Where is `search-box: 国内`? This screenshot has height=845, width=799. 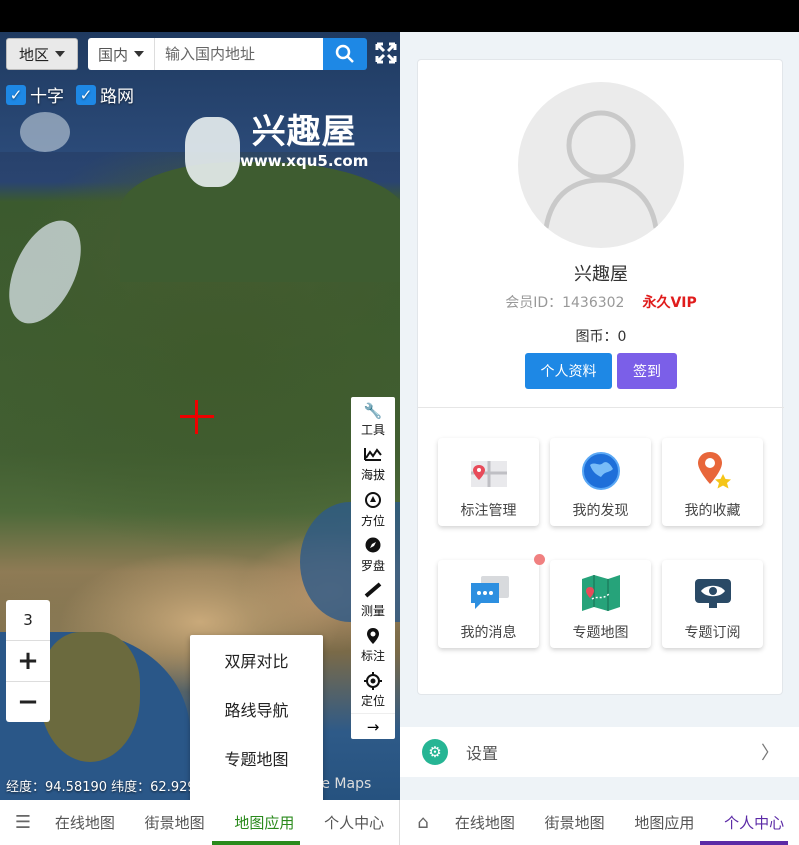
search-box: 国内 is located at coordinates (206, 54).